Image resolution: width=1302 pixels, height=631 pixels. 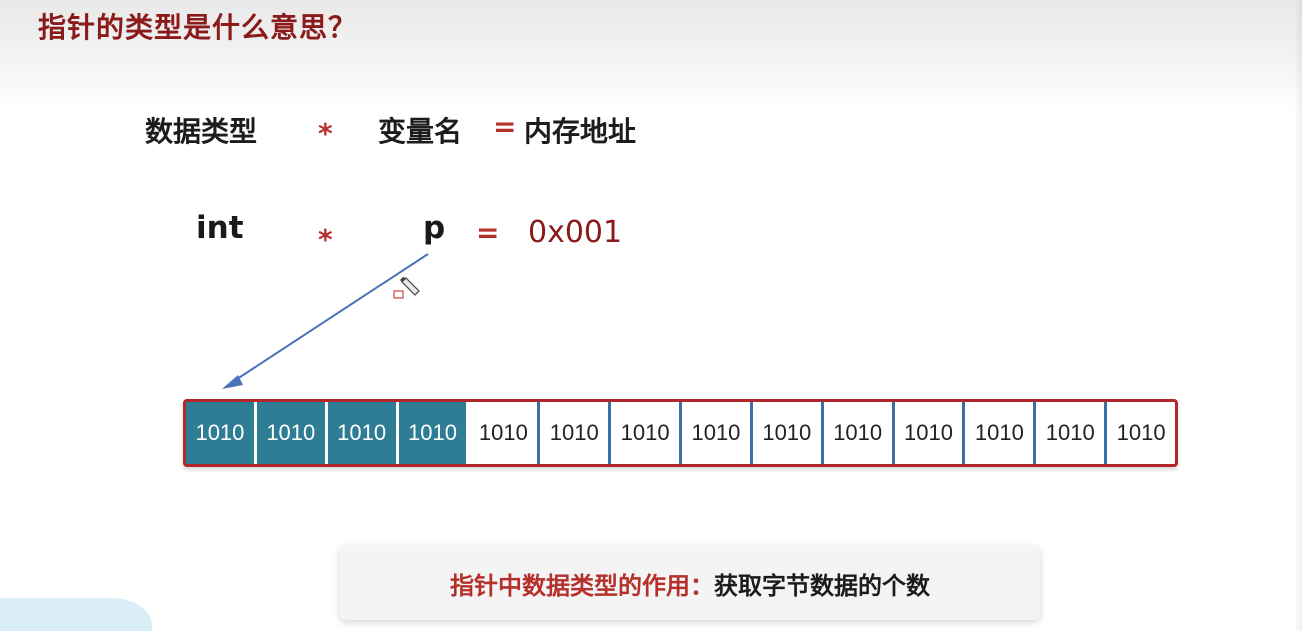 I want to click on caption-box: 指针中数据类型的作用： 获取字节数据的个数, so click(x=690, y=583).